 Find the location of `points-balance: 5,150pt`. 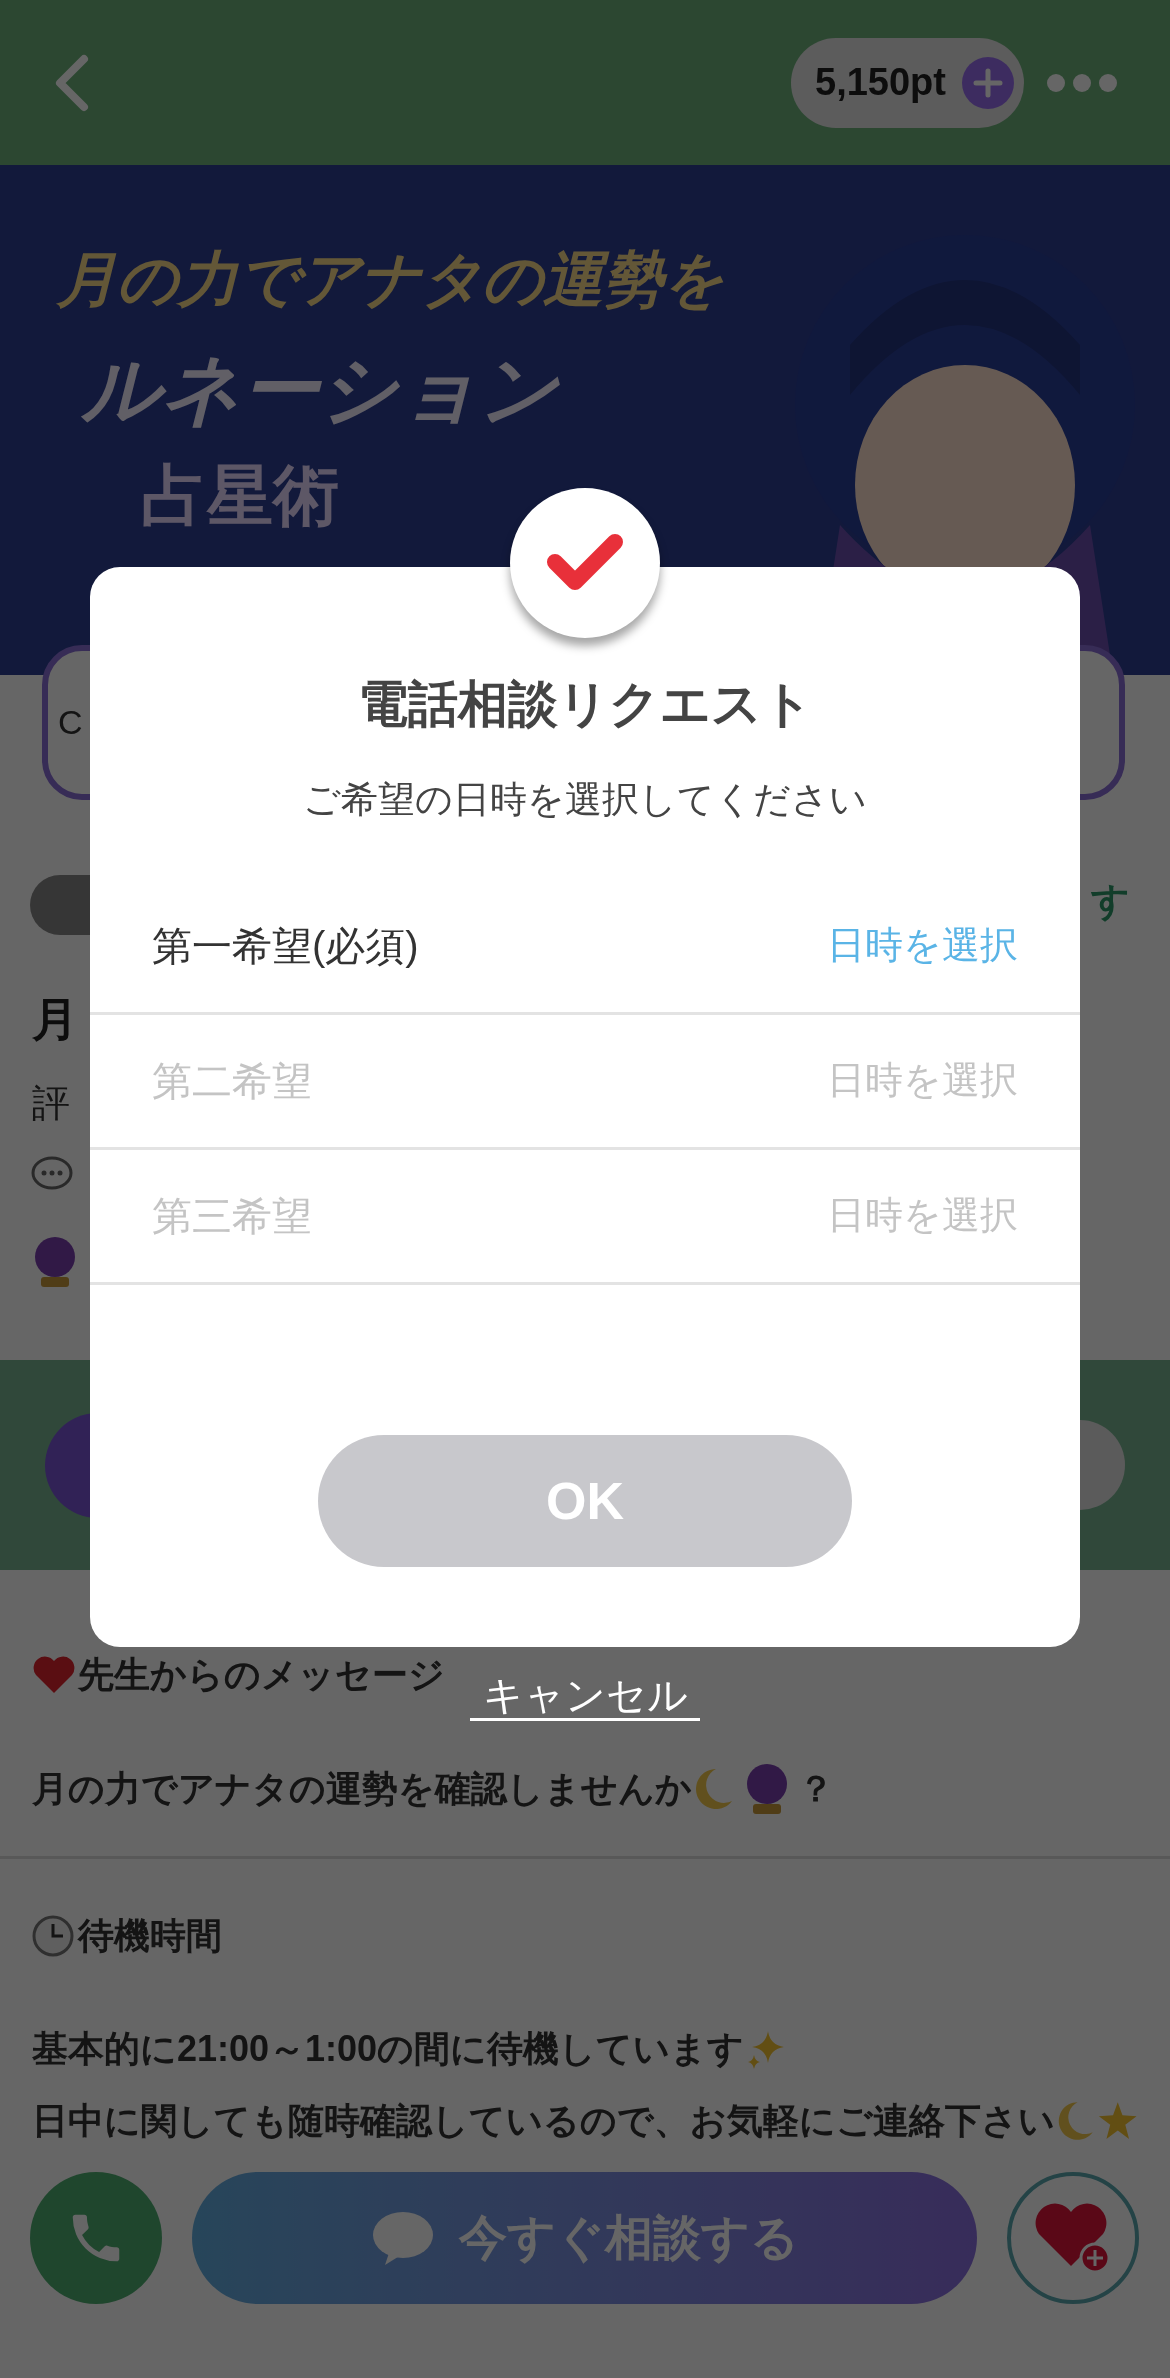

points-balance: 5,150pt is located at coordinates (880, 82).